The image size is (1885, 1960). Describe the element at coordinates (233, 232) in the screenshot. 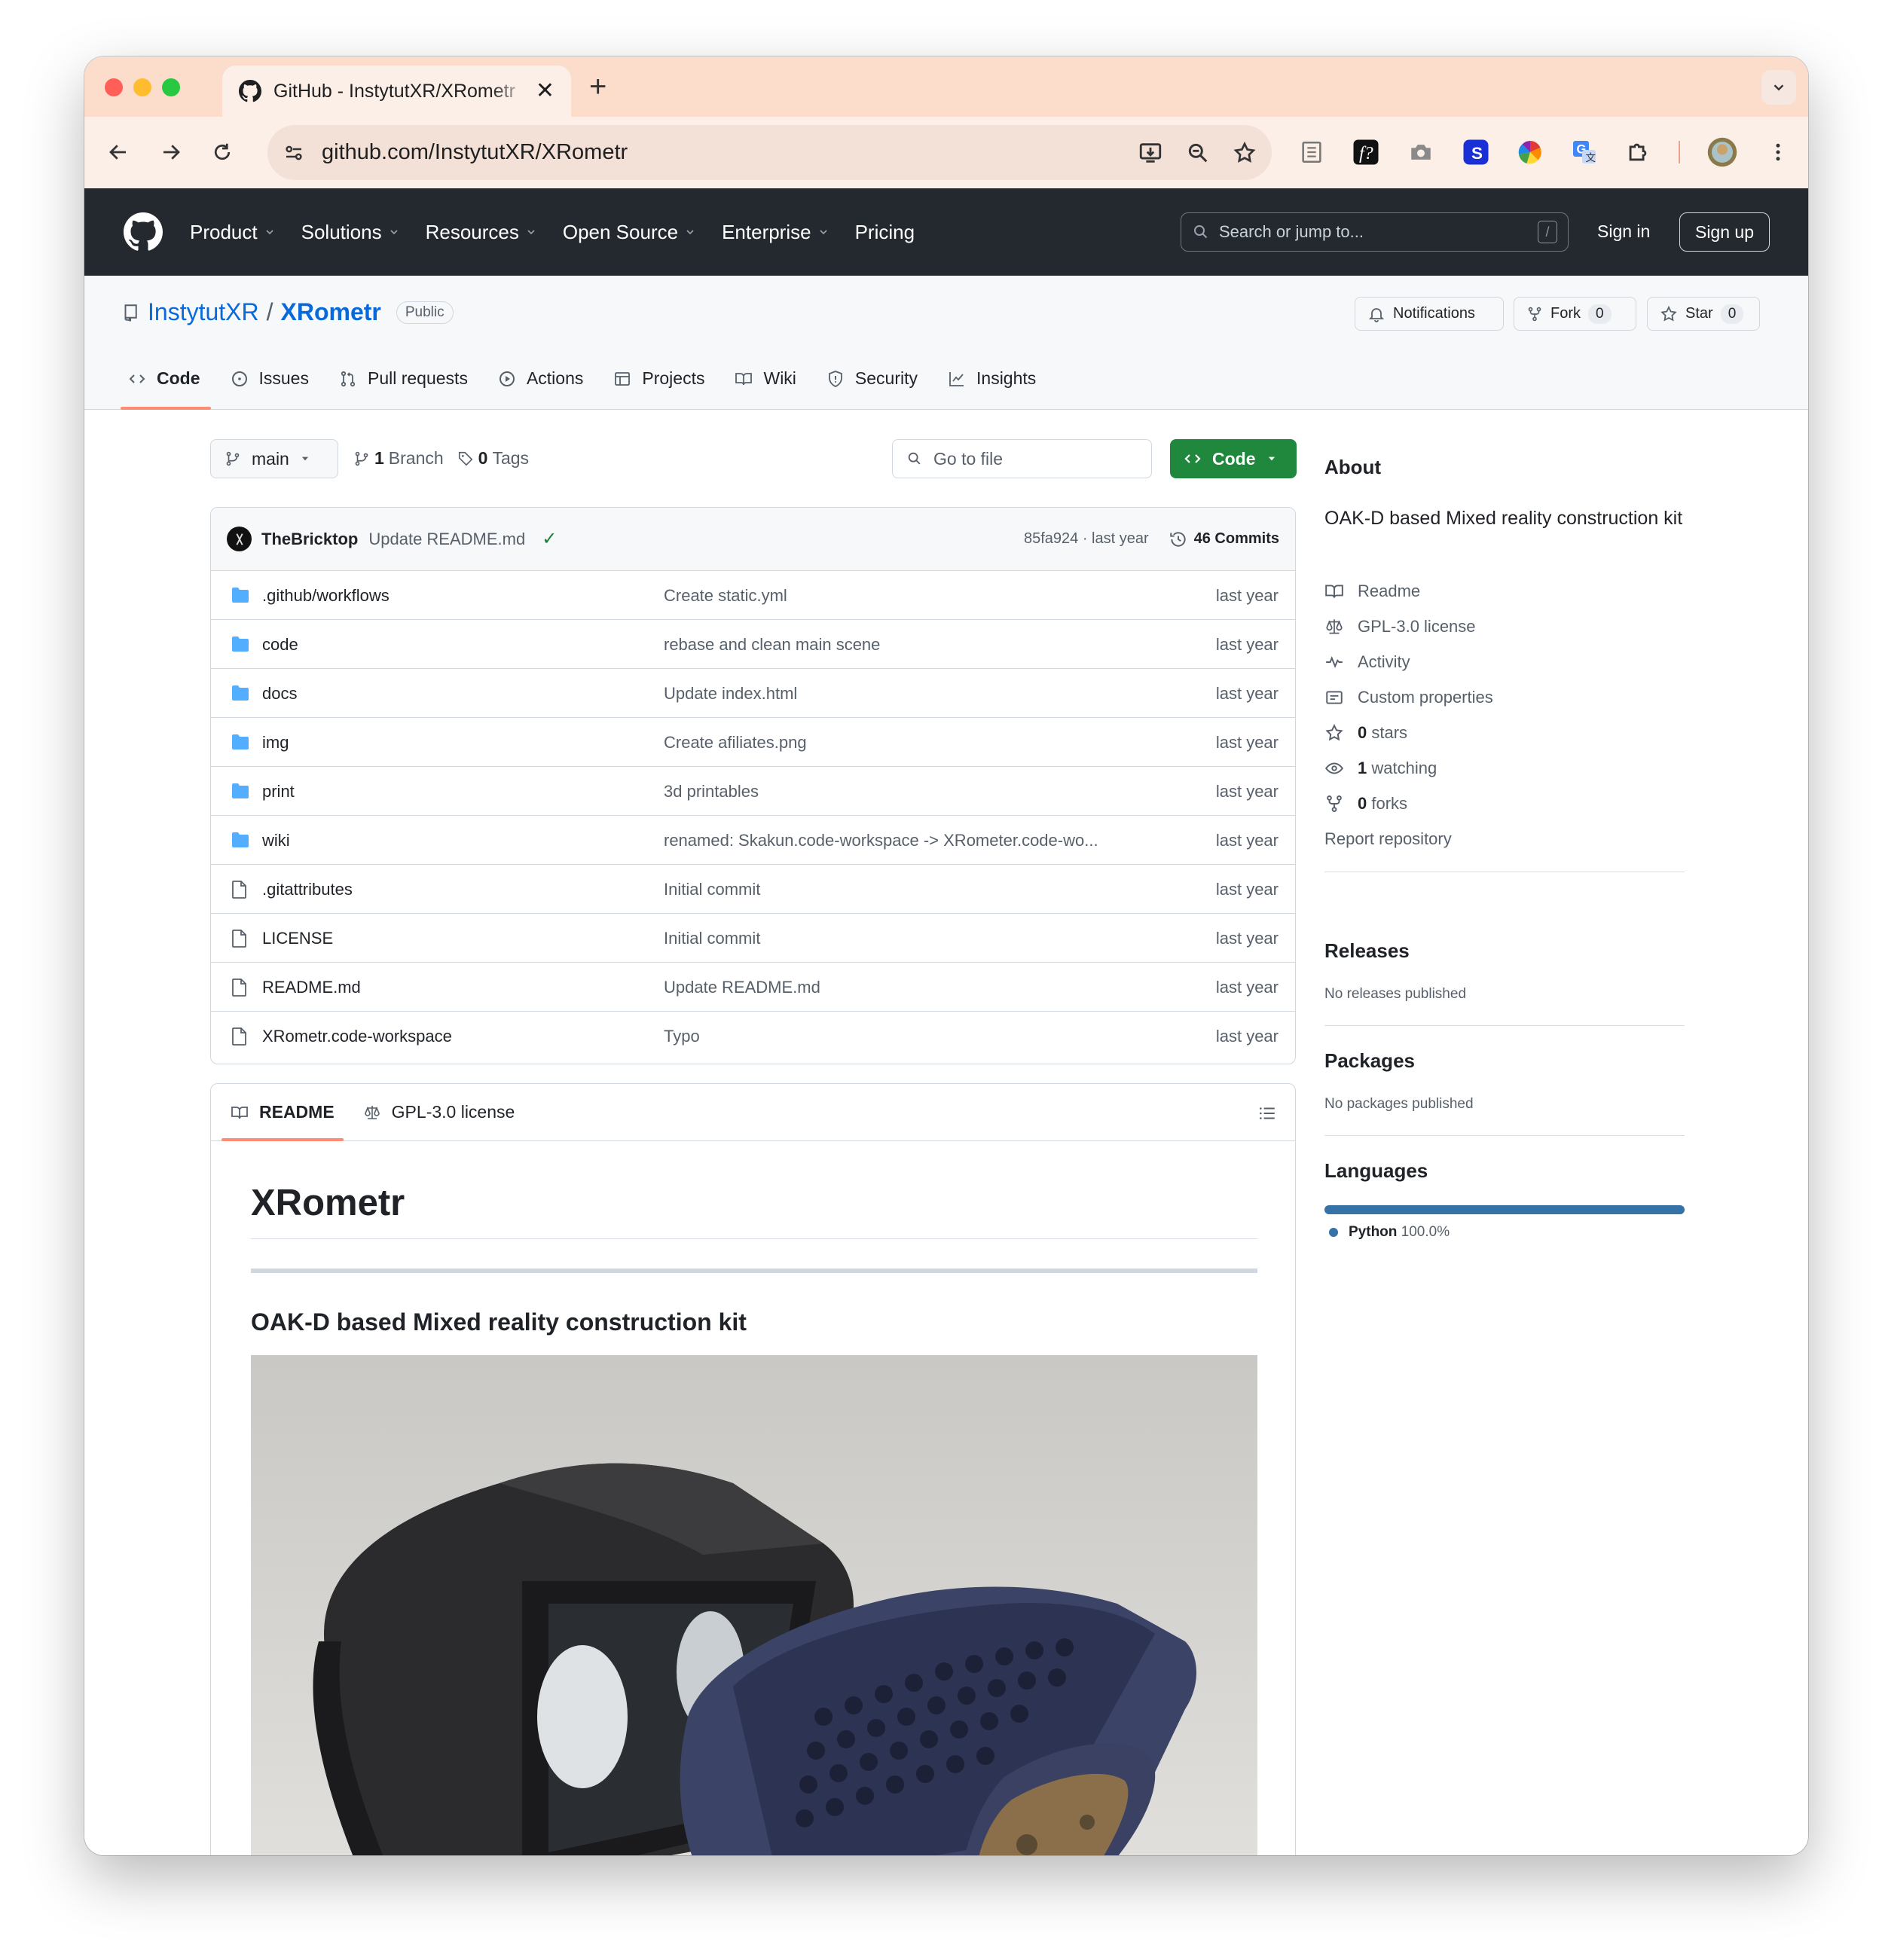

I see `nav-product: Product` at that location.